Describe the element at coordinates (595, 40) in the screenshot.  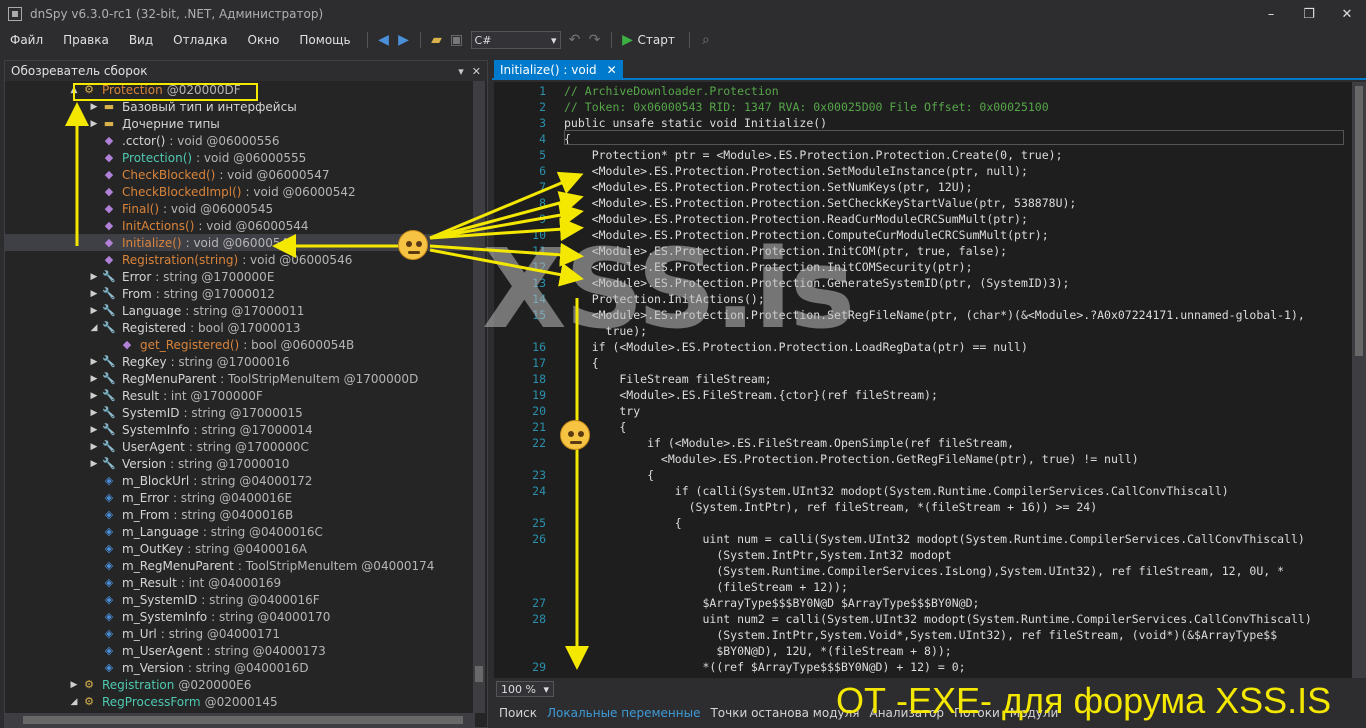
I see `redo-icon: ↷` at that location.